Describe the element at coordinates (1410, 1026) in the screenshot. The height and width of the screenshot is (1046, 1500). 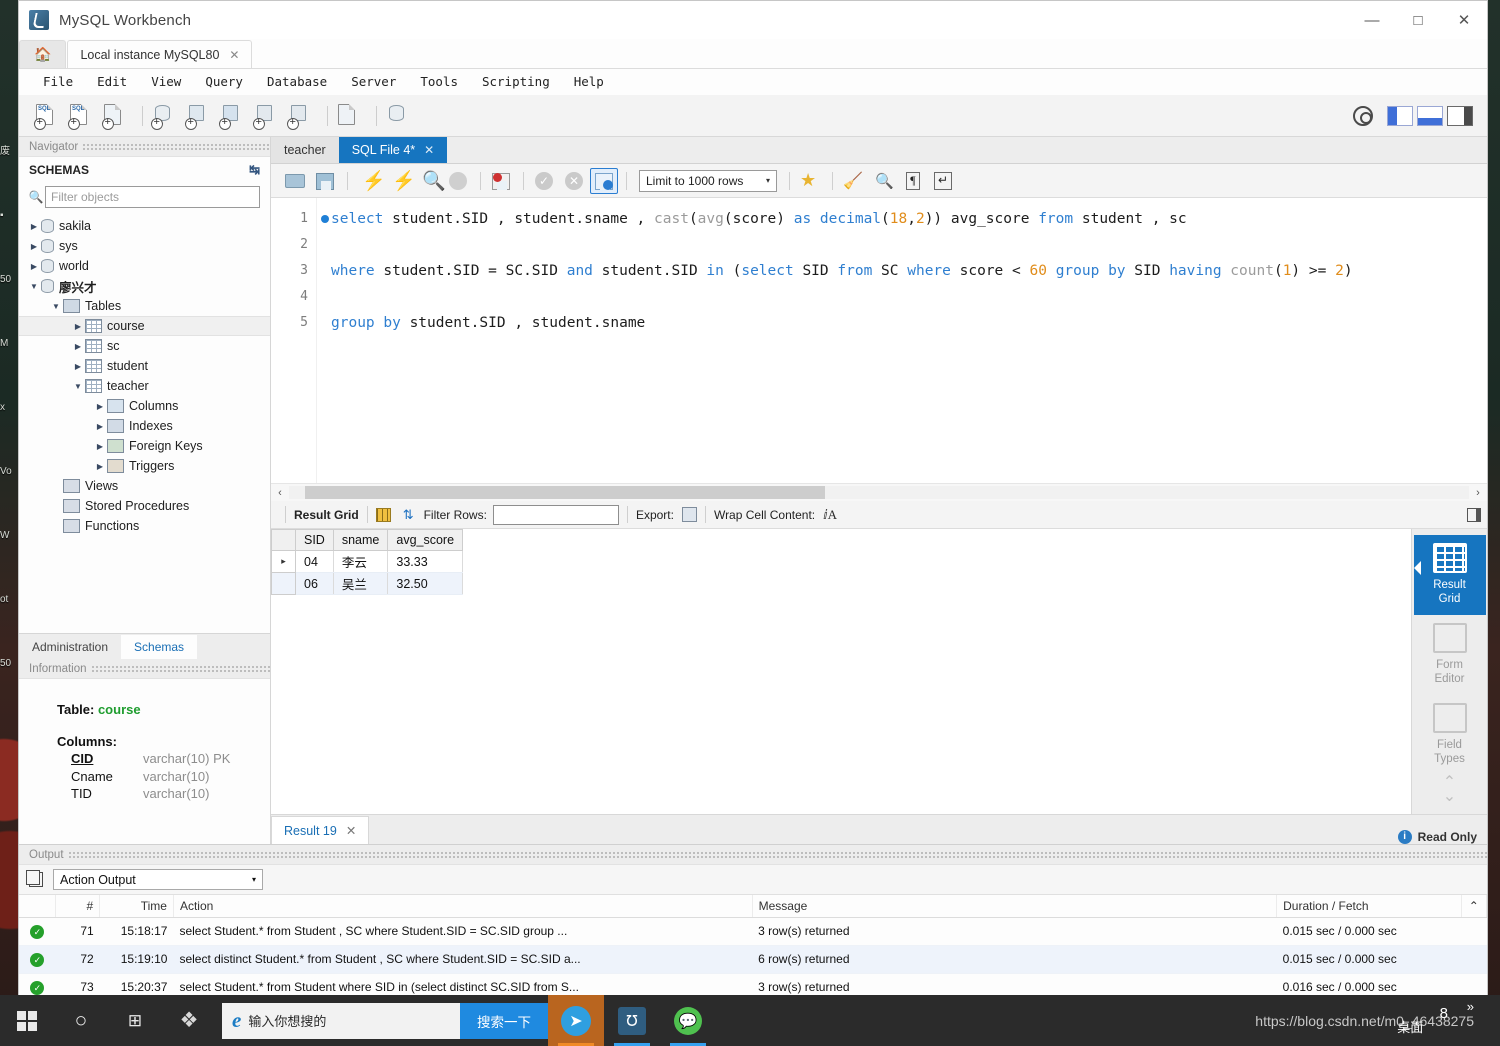
I see `desktop-label: 桌面` at that location.